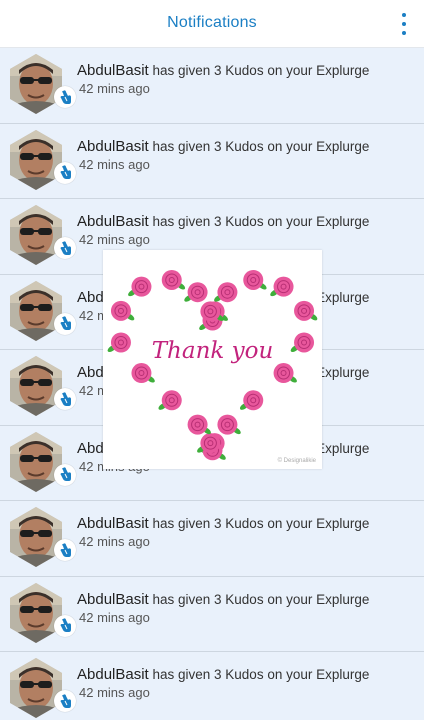  I want to click on more-options-button, so click(404, 24).